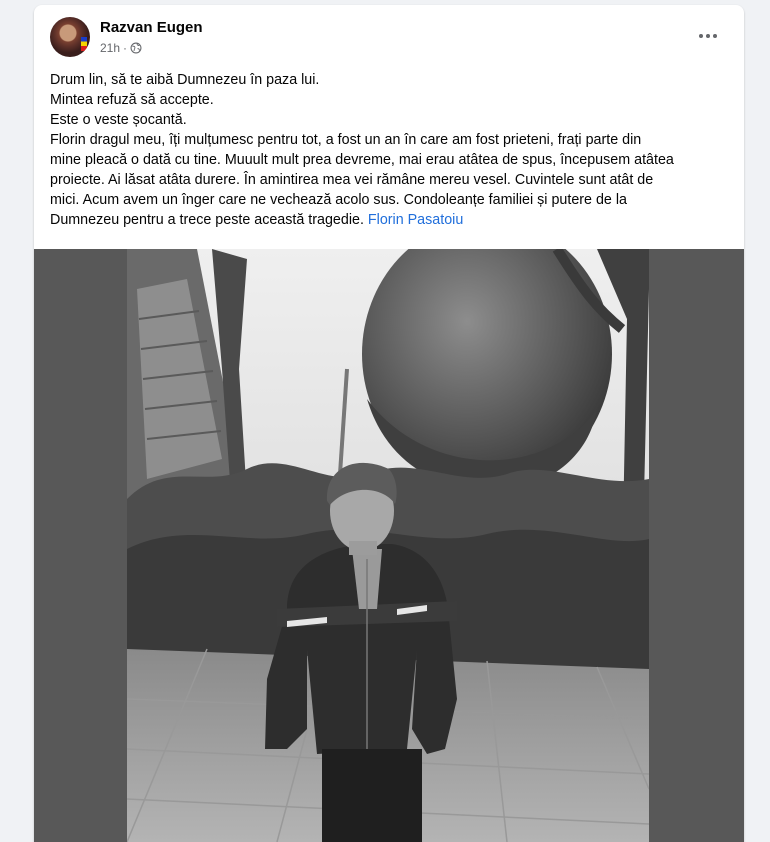  Describe the element at coordinates (389, 35) in the screenshot. I see `post-header: Razvan Eugen 21h ·` at that location.